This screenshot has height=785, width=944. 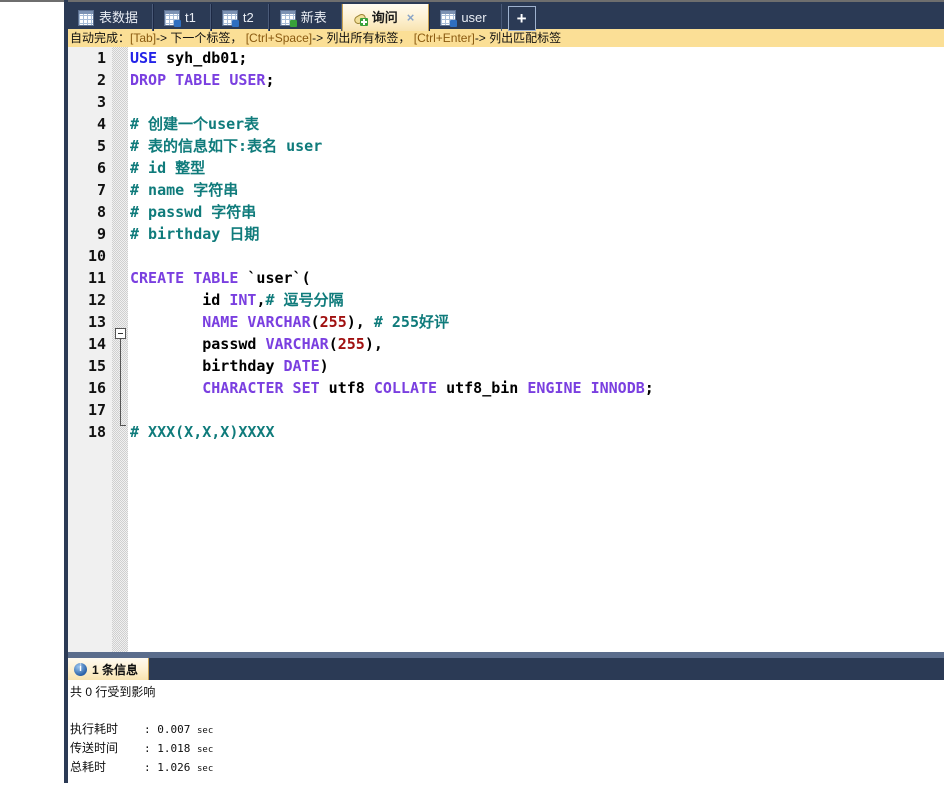 What do you see at coordinates (360, 18) in the screenshot?
I see `query-icon` at bounding box center [360, 18].